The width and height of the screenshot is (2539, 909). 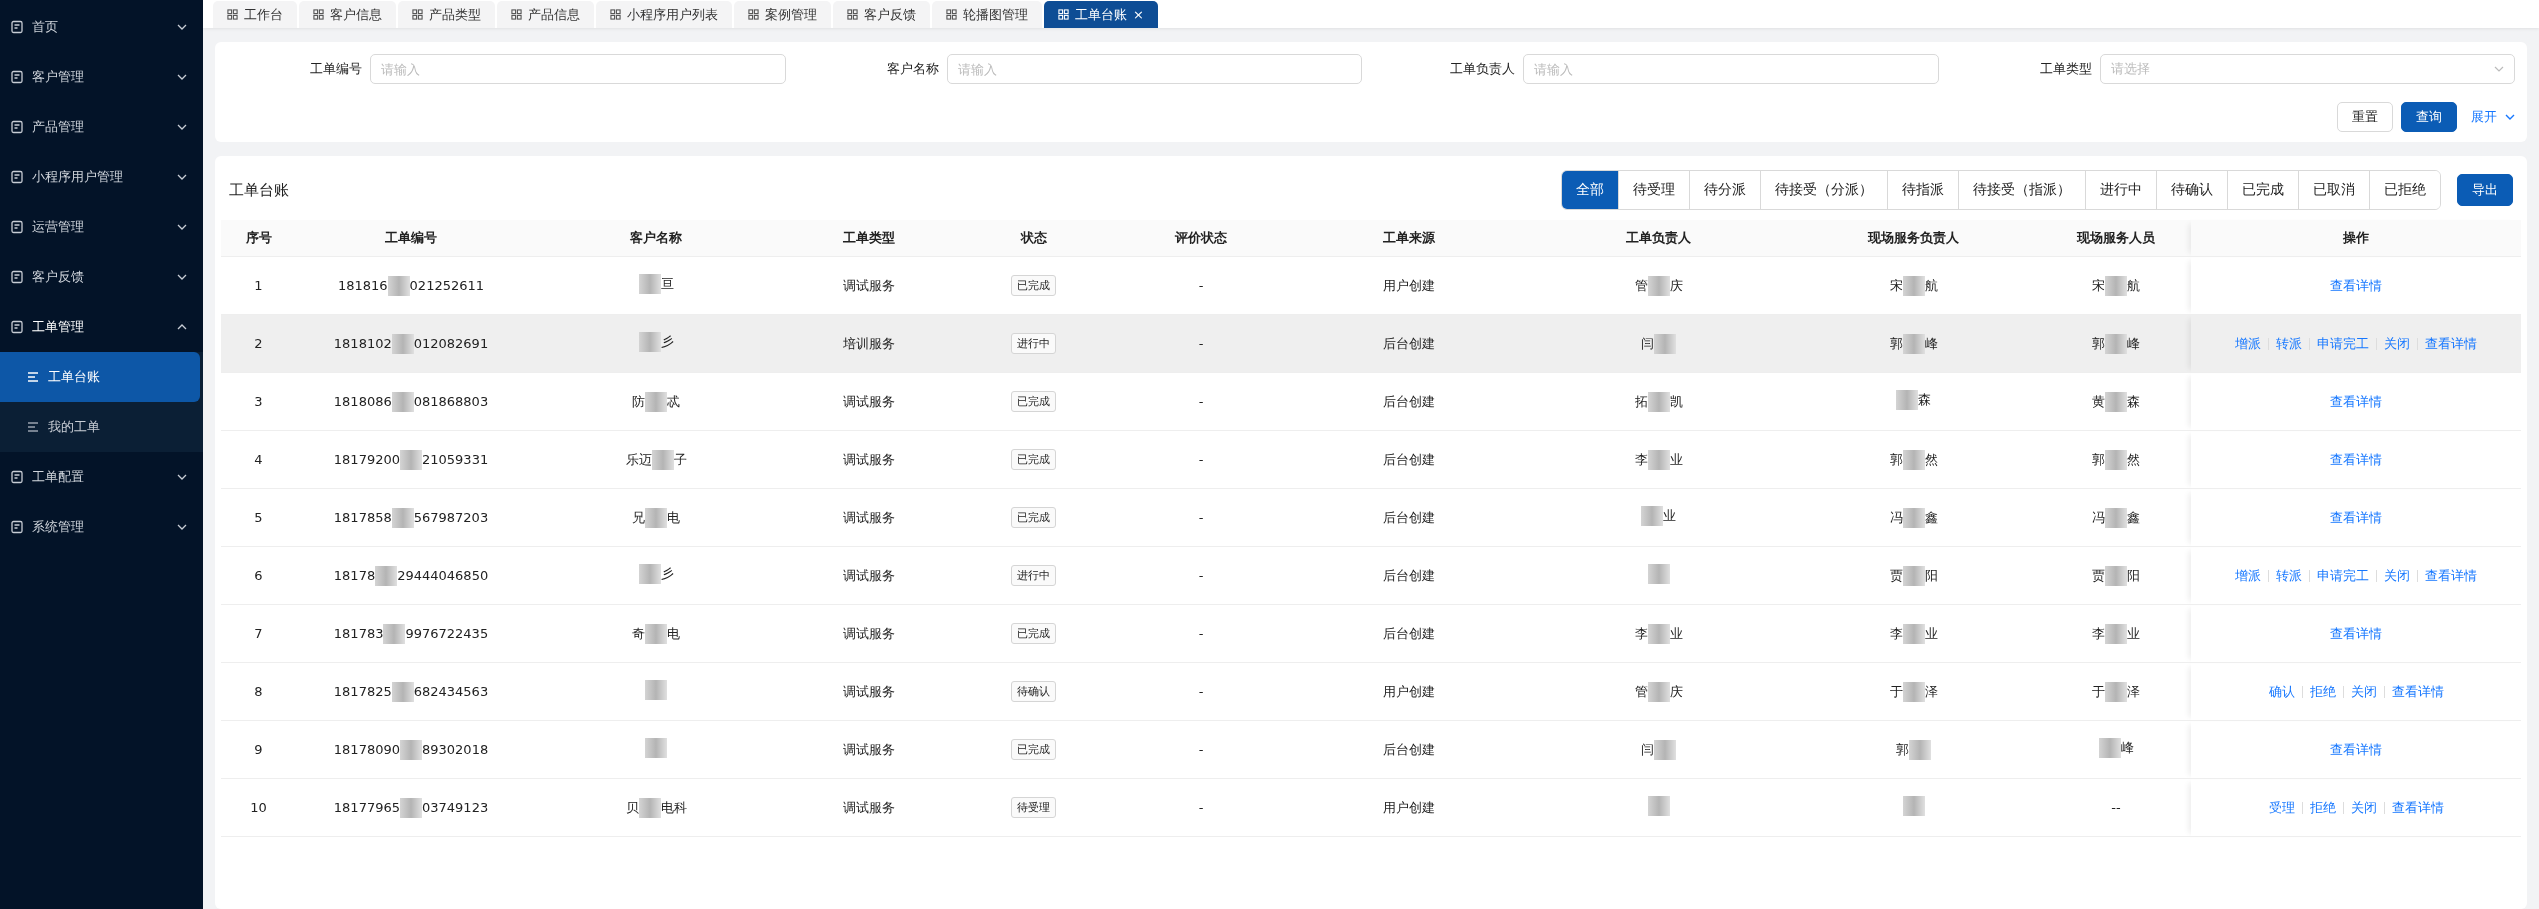 What do you see at coordinates (2133, 575) in the screenshot?
I see `table-cell: 阳` at bounding box center [2133, 575].